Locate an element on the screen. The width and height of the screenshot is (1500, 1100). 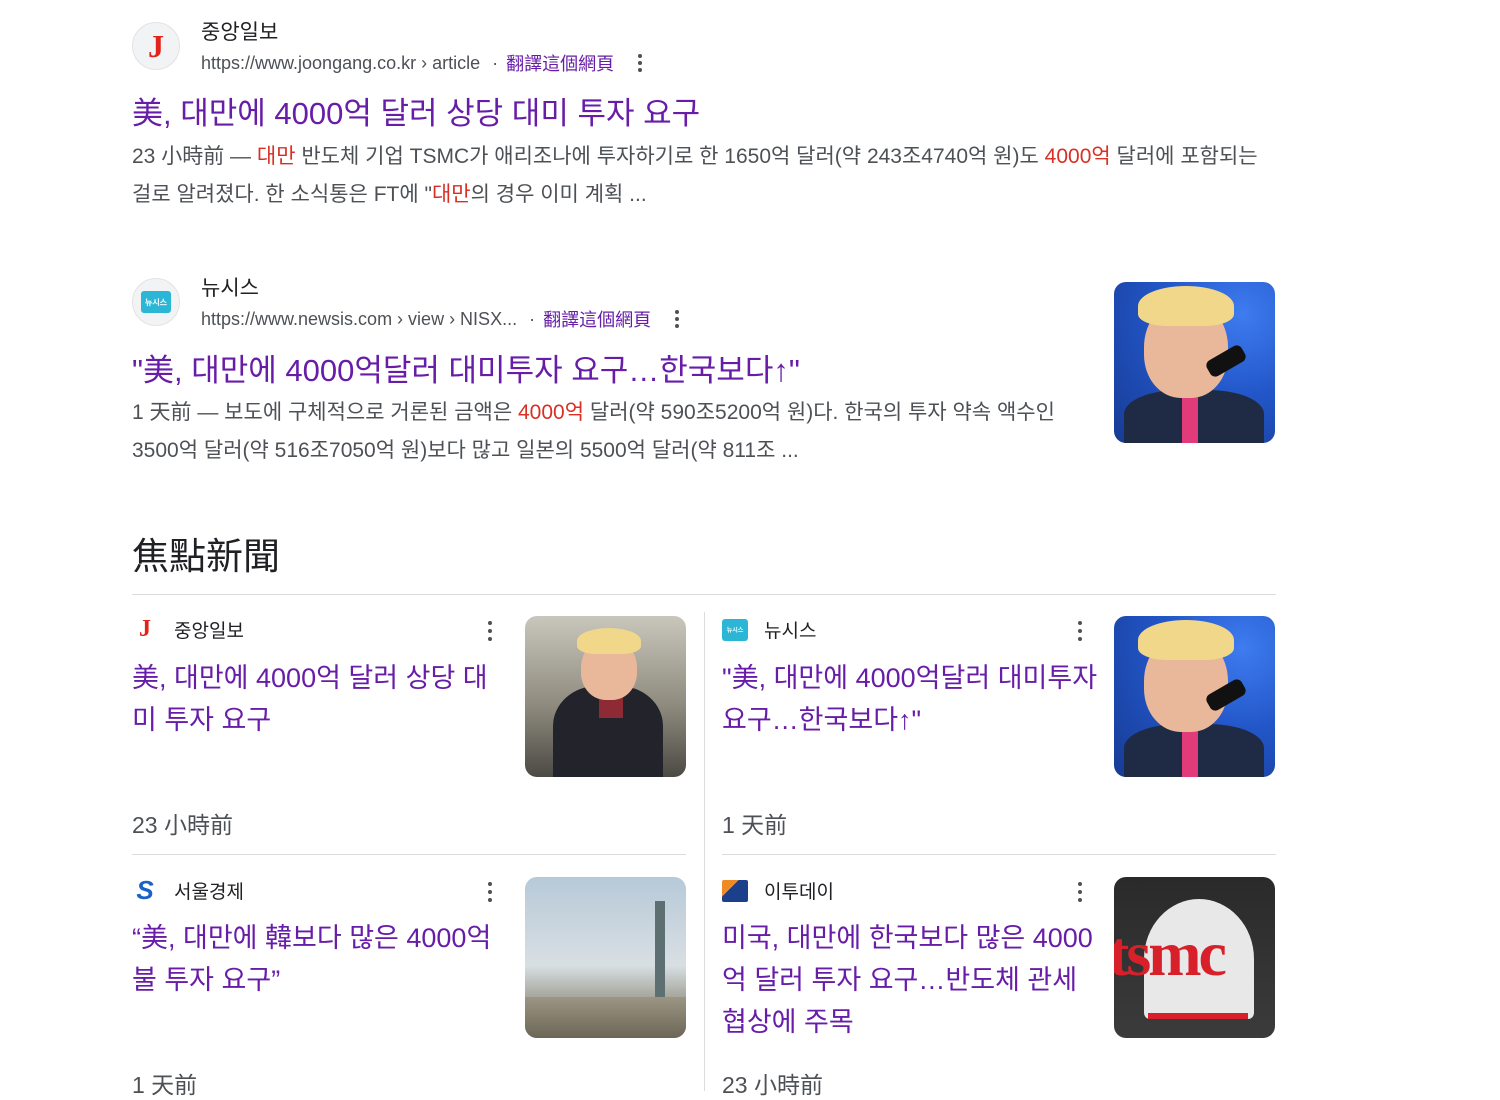
card-1-source: J 중앙일보 is located at coordinates (188, 629).